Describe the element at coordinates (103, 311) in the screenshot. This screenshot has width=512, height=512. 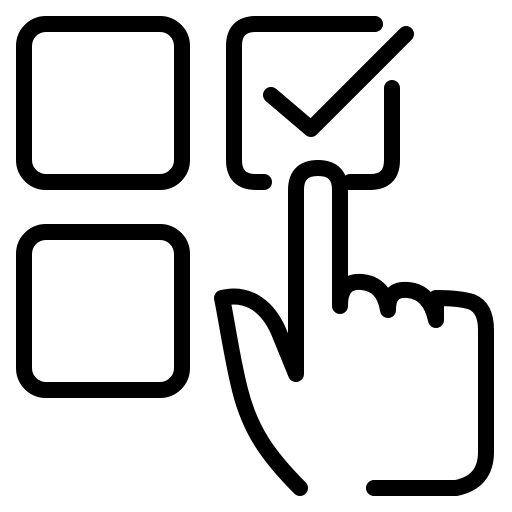
I see `checkbox-empty-bottom-left-icon` at that location.